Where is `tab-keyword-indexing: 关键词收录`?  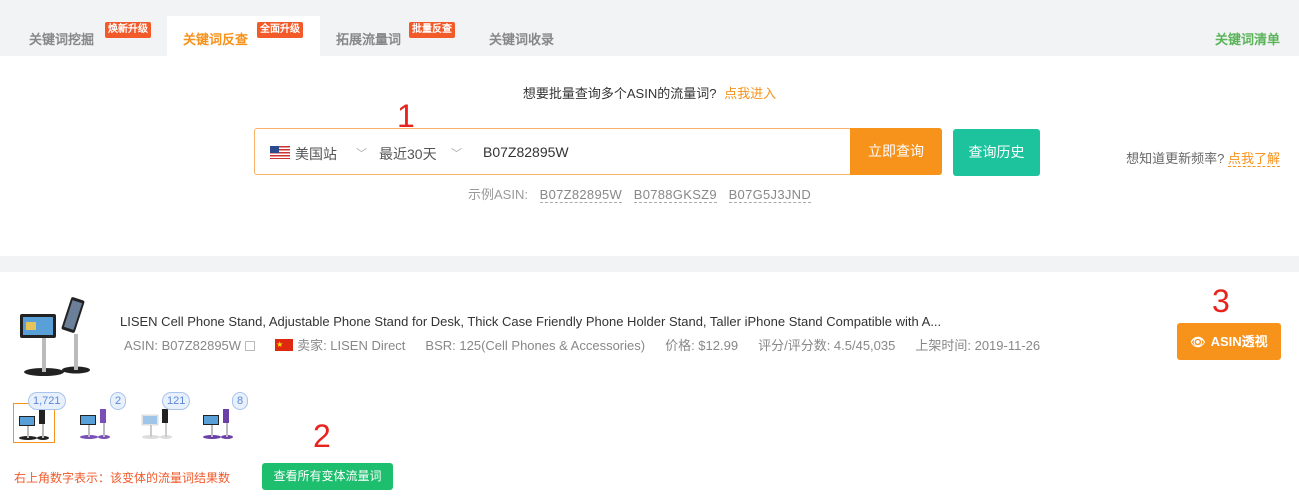 tab-keyword-indexing: 关键词收录 is located at coordinates (535, 36).